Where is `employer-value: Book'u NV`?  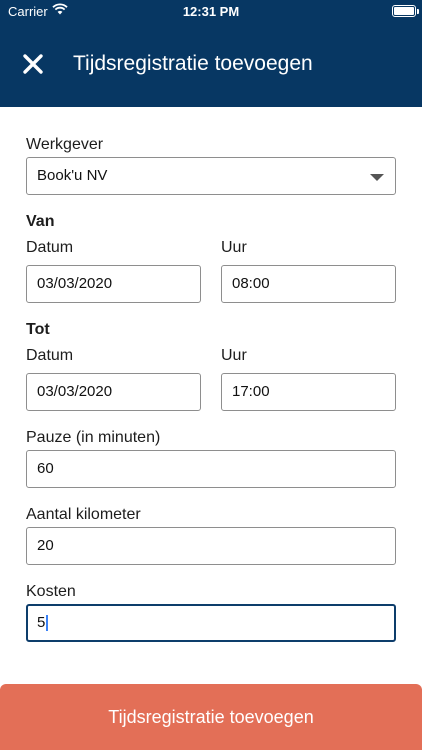 employer-value: Book'u NV is located at coordinates (72, 175).